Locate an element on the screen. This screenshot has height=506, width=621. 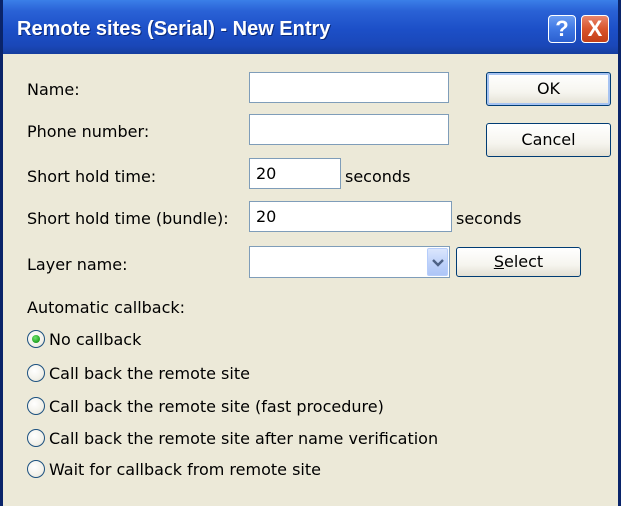
ok-button: OK is located at coordinates (548, 89).